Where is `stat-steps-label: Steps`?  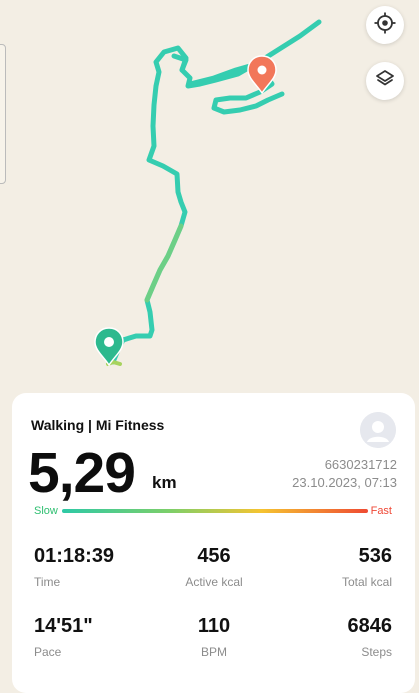 stat-steps-label: Steps is located at coordinates (376, 652).